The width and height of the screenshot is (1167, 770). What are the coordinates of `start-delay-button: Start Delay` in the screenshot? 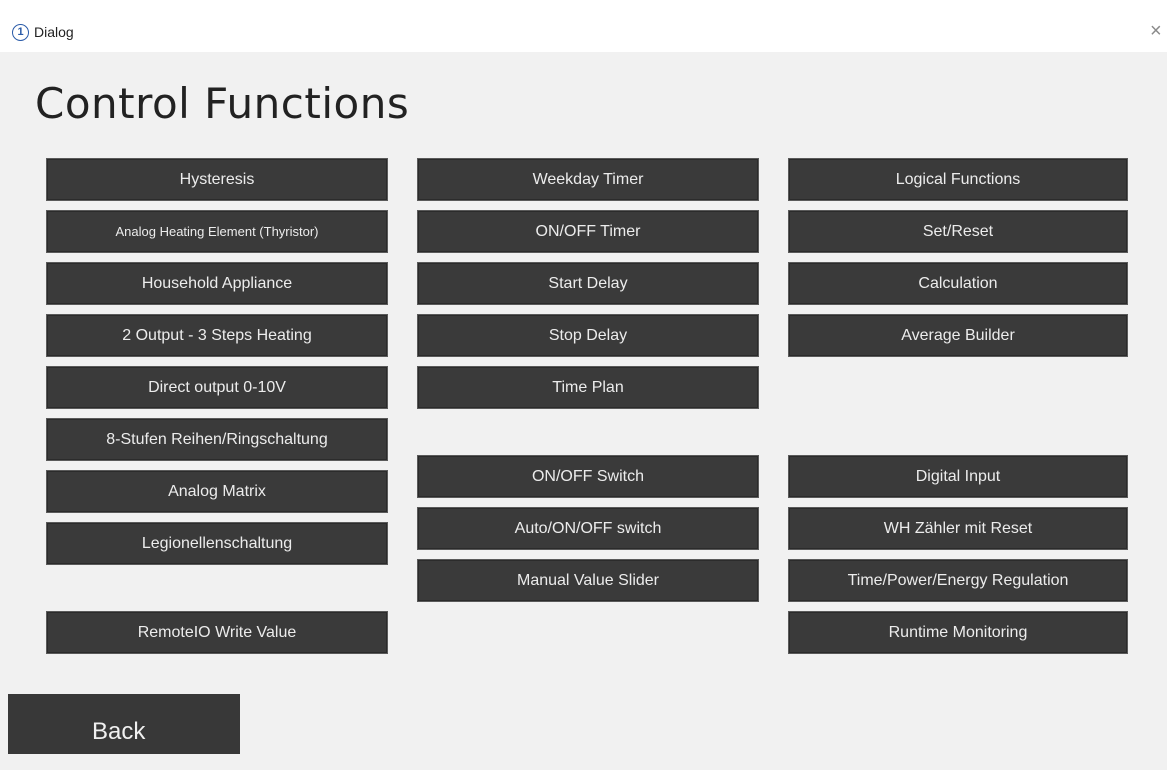 It's located at (588, 283).